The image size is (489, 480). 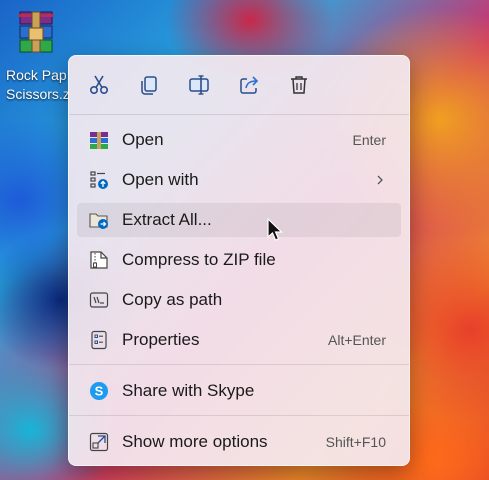 I want to click on share-icon, so click(x=249, y=85).